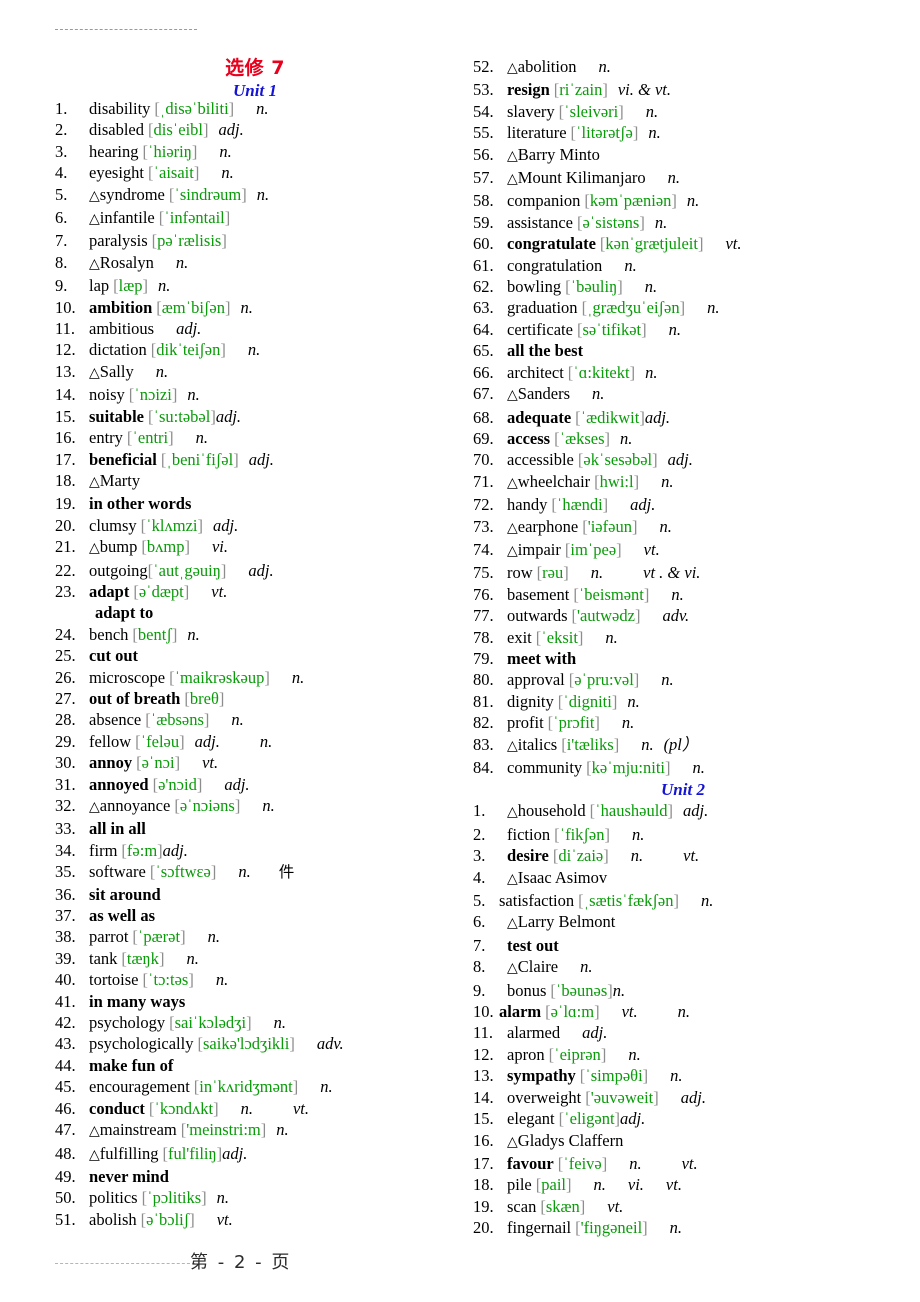 Image resolution: width=920 pixels, height=1302 pixels. Describe the element at coordinates (534, 1033) in the screenshot. I see `entry-word: alarmed` at that location.